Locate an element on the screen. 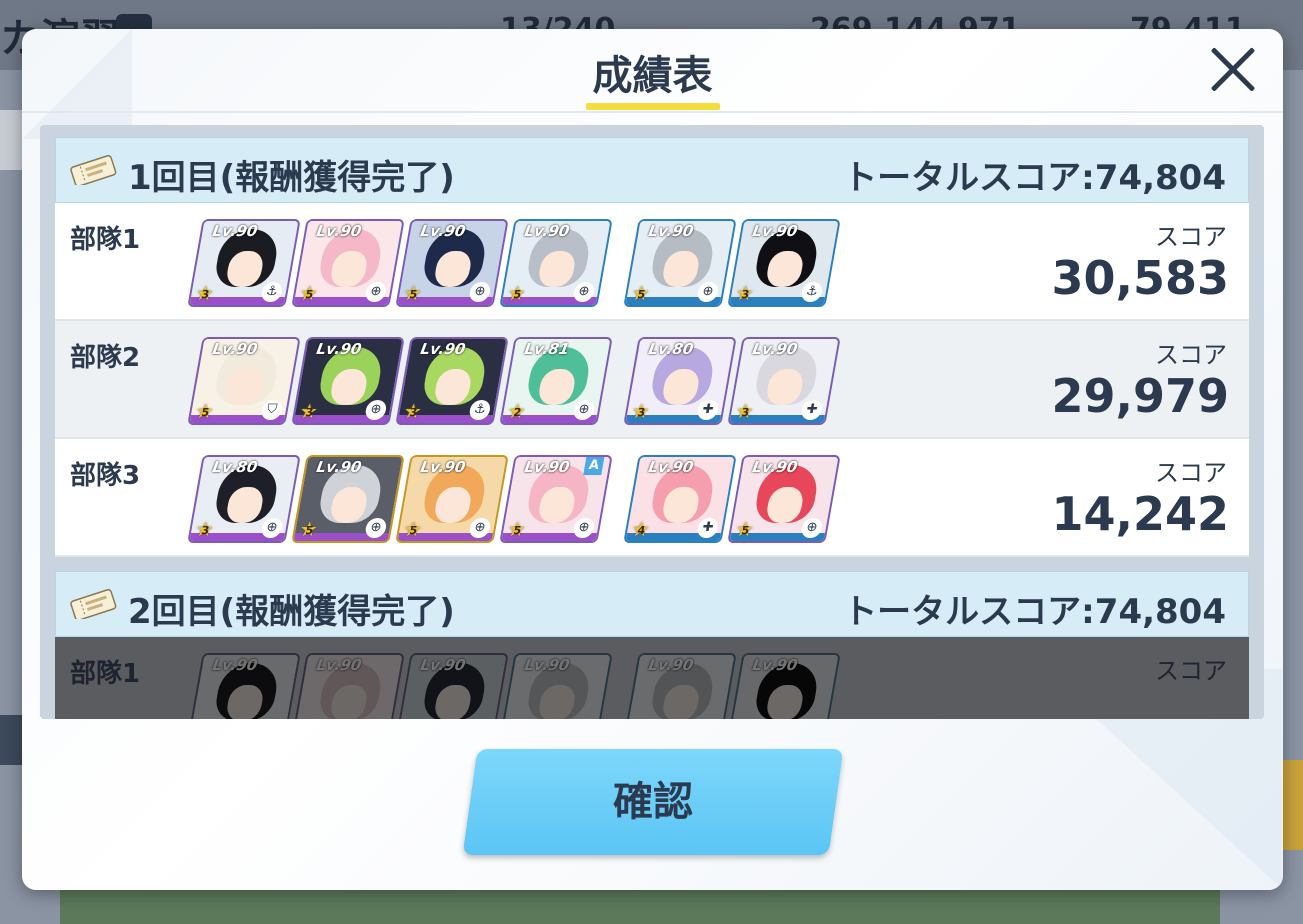 Image resolution: width=1303 pixels, height=924 pixels. modal-header: 成績表 is located at coordinates (652, 71).